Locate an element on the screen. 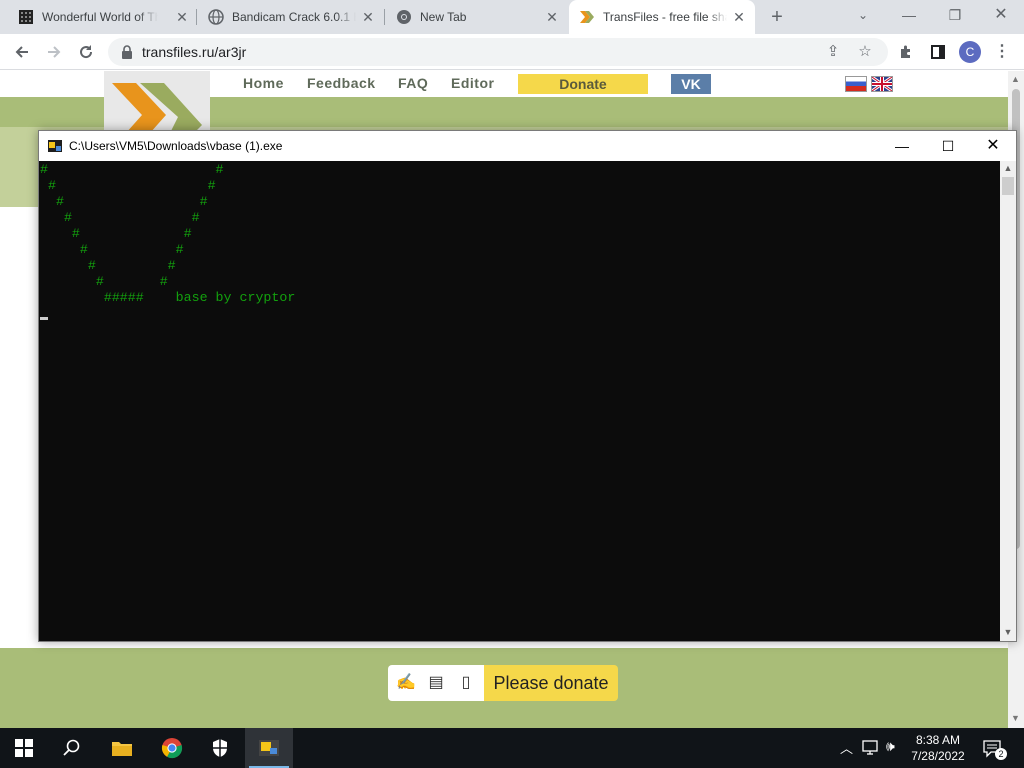  nav-editor-link: Editor is located at coordinates (472, 83).